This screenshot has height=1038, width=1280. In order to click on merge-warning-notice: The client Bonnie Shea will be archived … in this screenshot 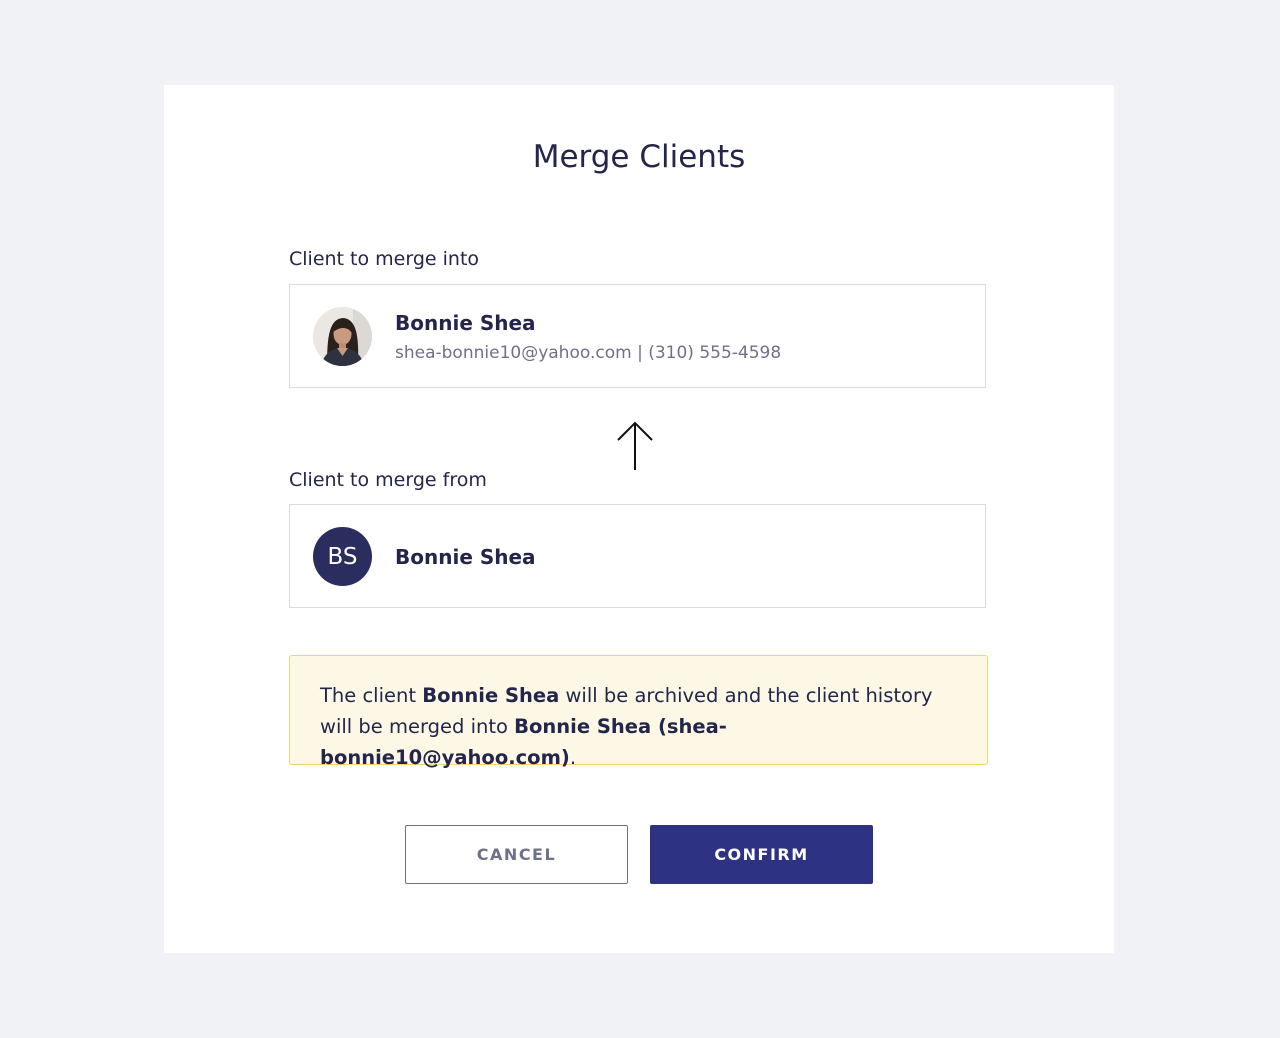, I will do `click(638, 712)`.